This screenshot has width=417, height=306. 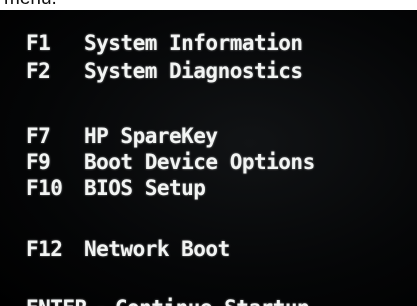 What do you see at coordinates (38, 43) in the screenshot?
I see `menu-item-key: F1` at bounding box center [38, 43].